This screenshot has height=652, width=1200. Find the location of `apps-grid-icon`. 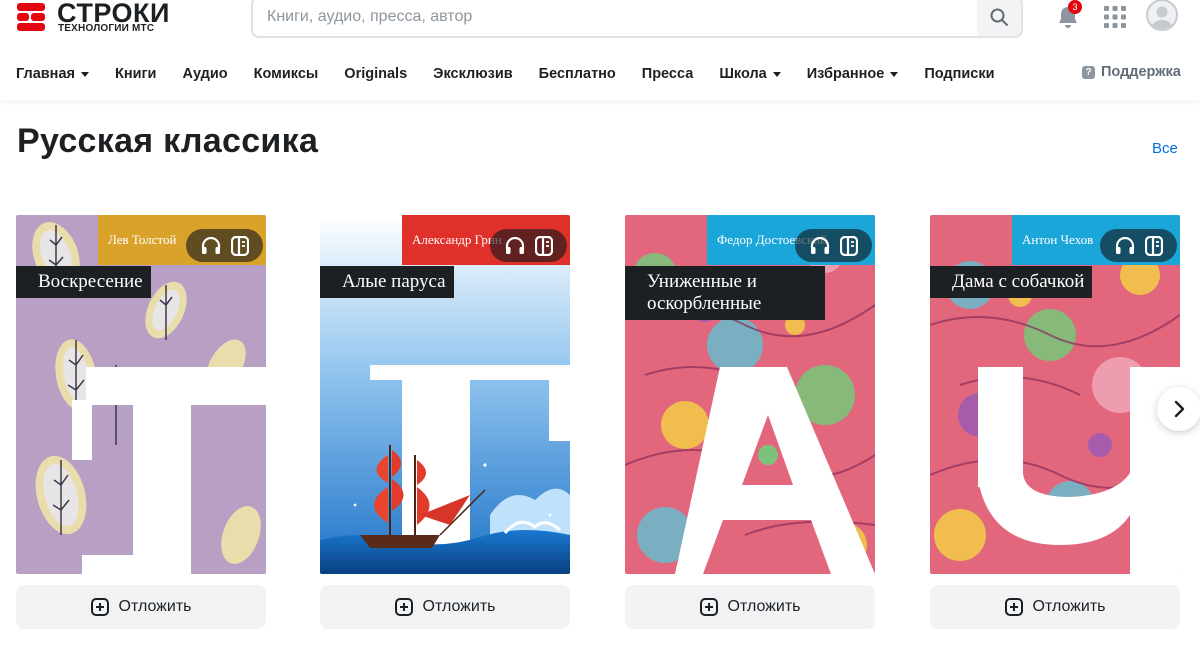

apps-grid-icon is located at coordinates (1115, 17).